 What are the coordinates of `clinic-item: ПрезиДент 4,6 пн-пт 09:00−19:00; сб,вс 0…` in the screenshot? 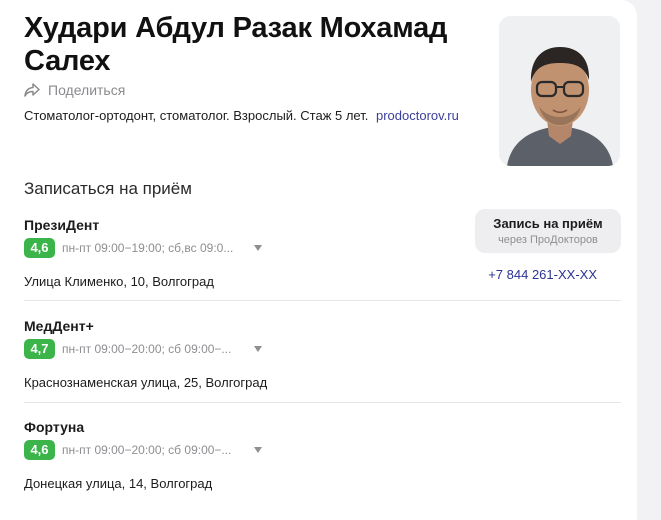 It's located at (322, 253).